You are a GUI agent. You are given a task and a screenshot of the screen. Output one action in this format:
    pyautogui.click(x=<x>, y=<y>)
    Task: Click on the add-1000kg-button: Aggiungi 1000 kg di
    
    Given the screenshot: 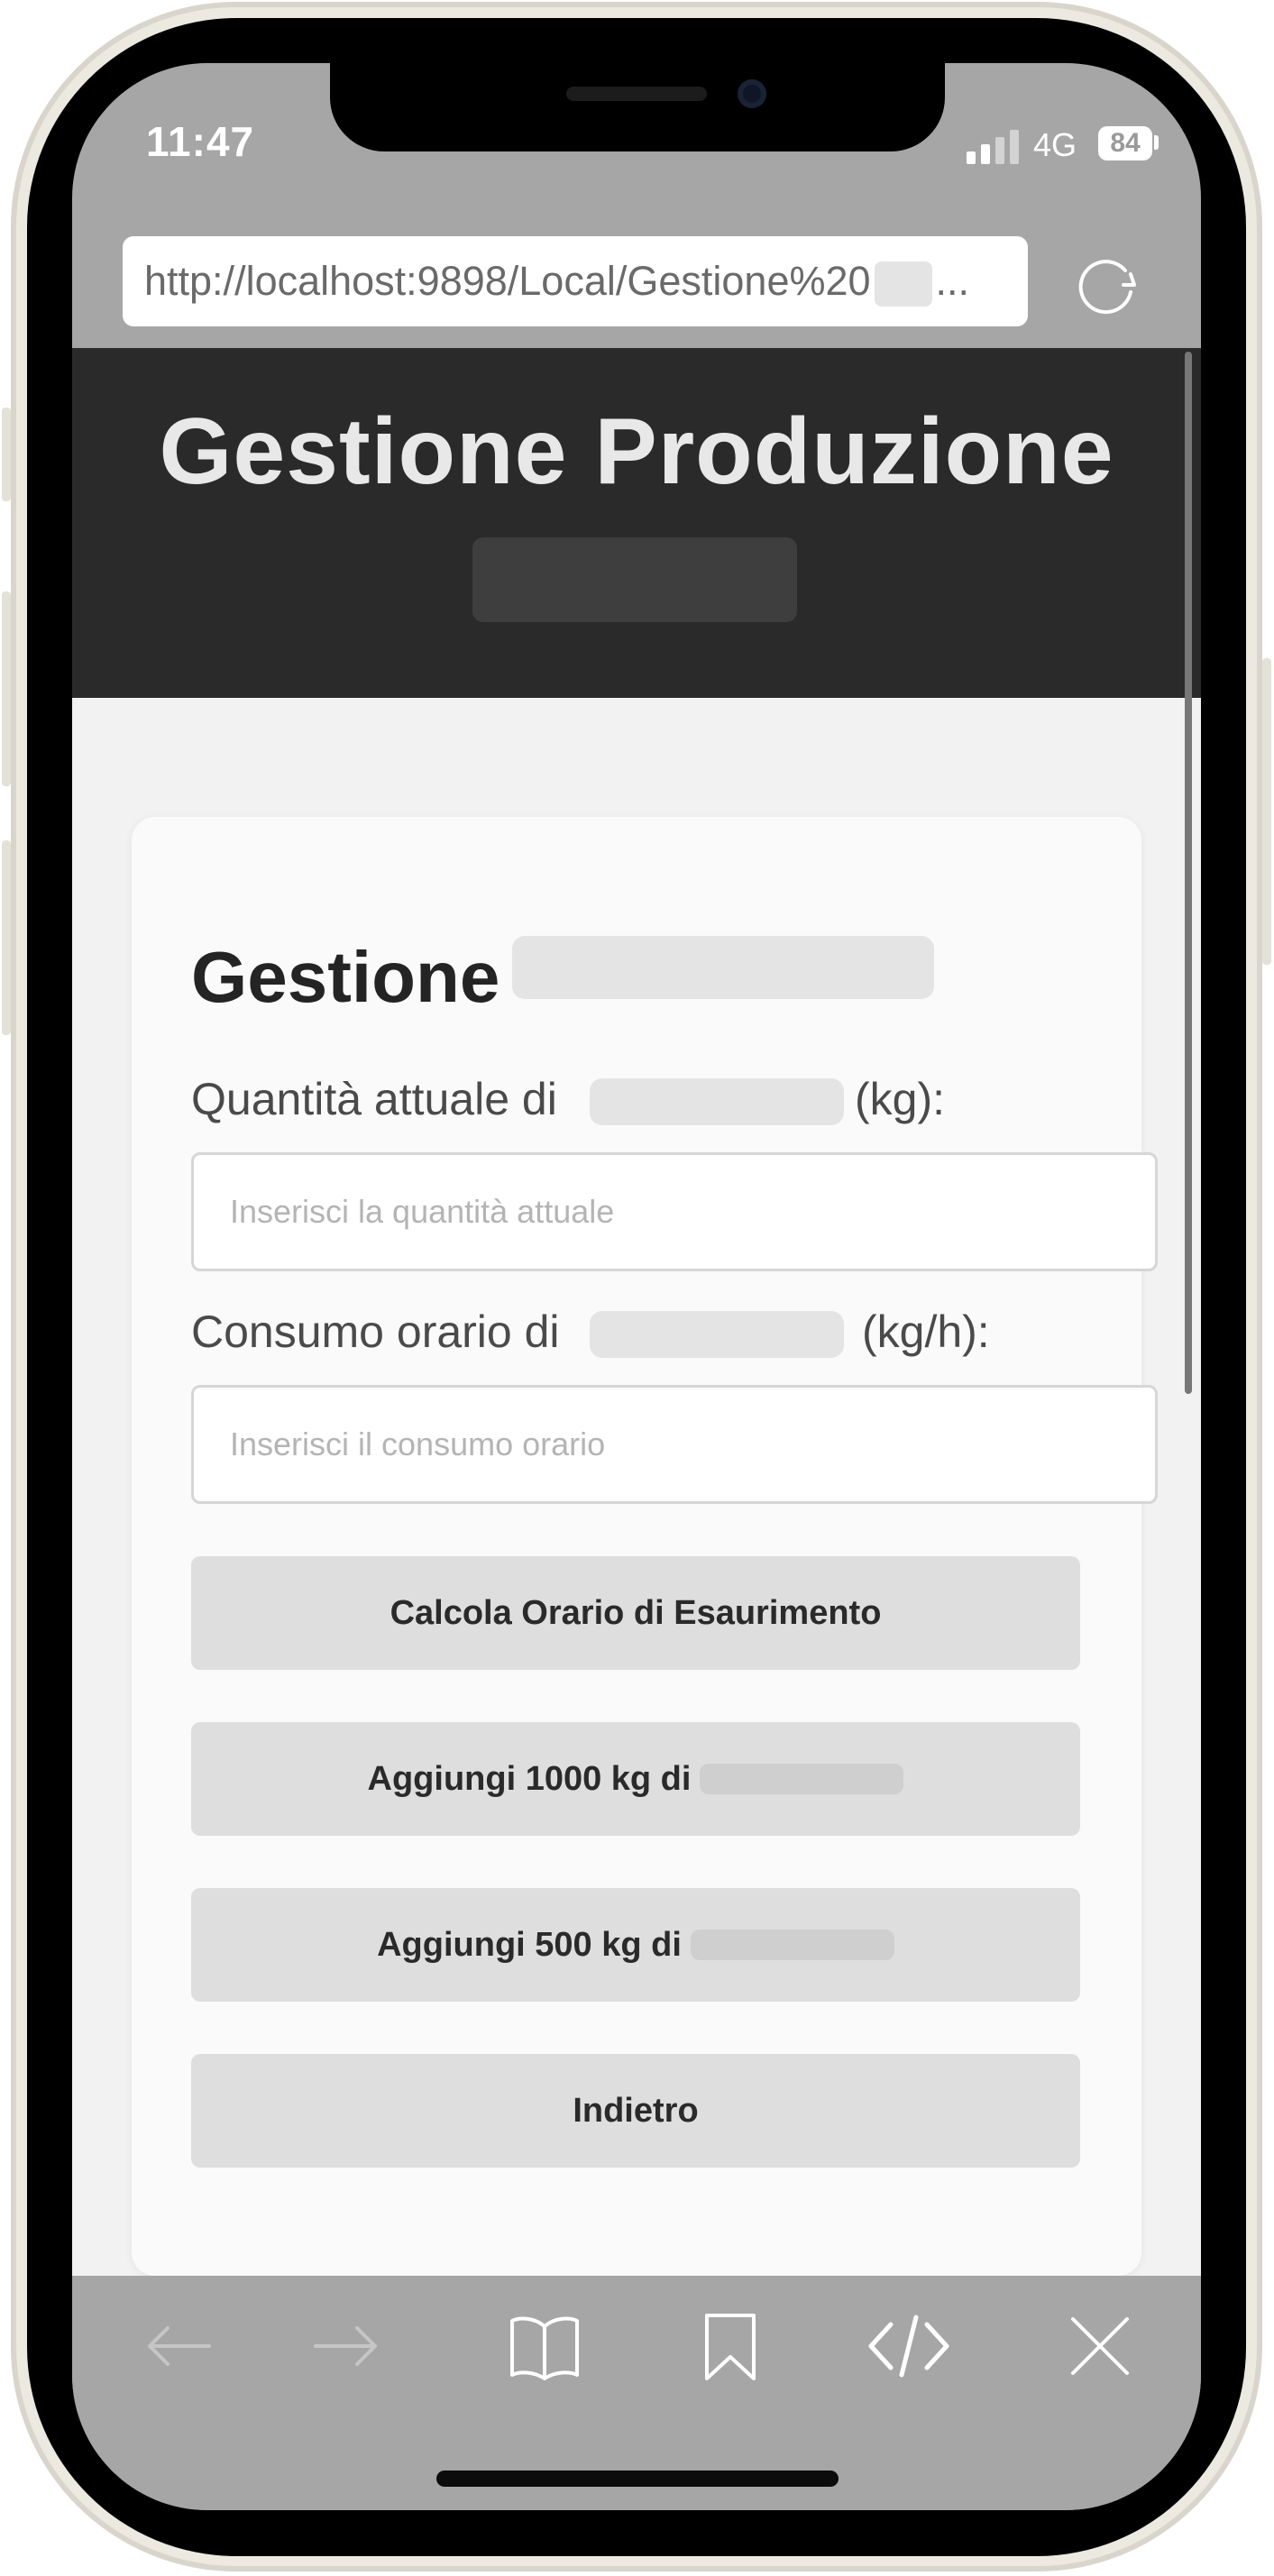 What is the action you would take?
    pyautogui.click(x=635, y=1779)
    